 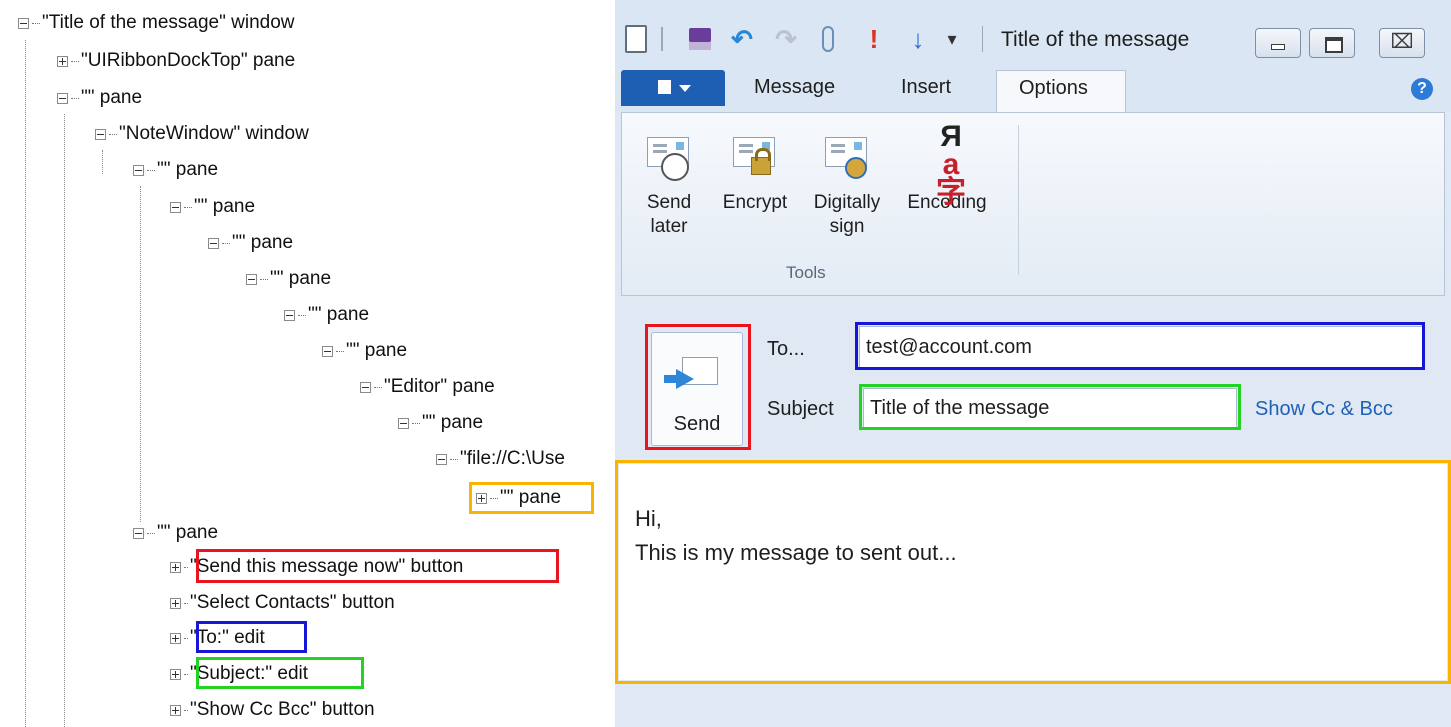 I want to click on file-menu-button, so click(x=673, y=88).